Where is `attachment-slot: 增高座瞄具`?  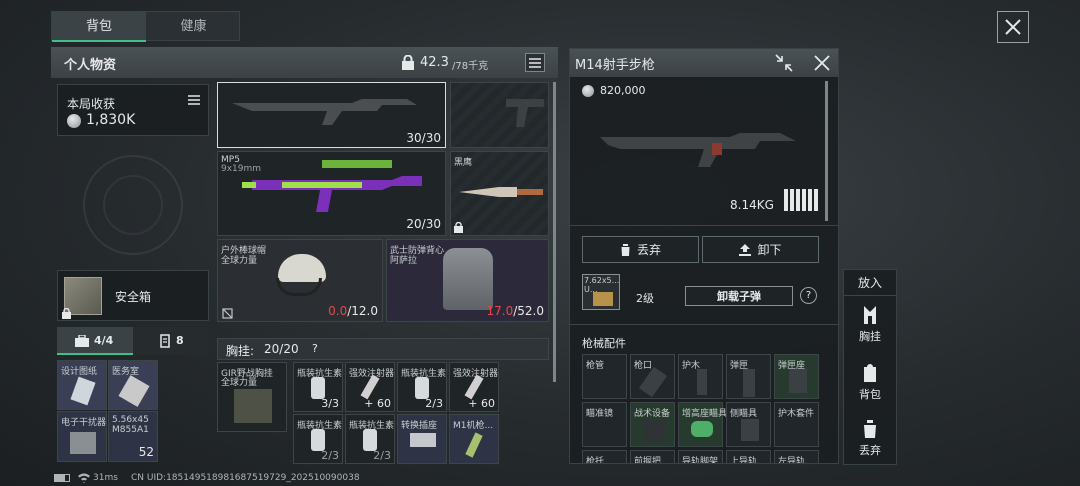
attachment-slot: 增高座瞄具 is located at coordinates (702, 424).